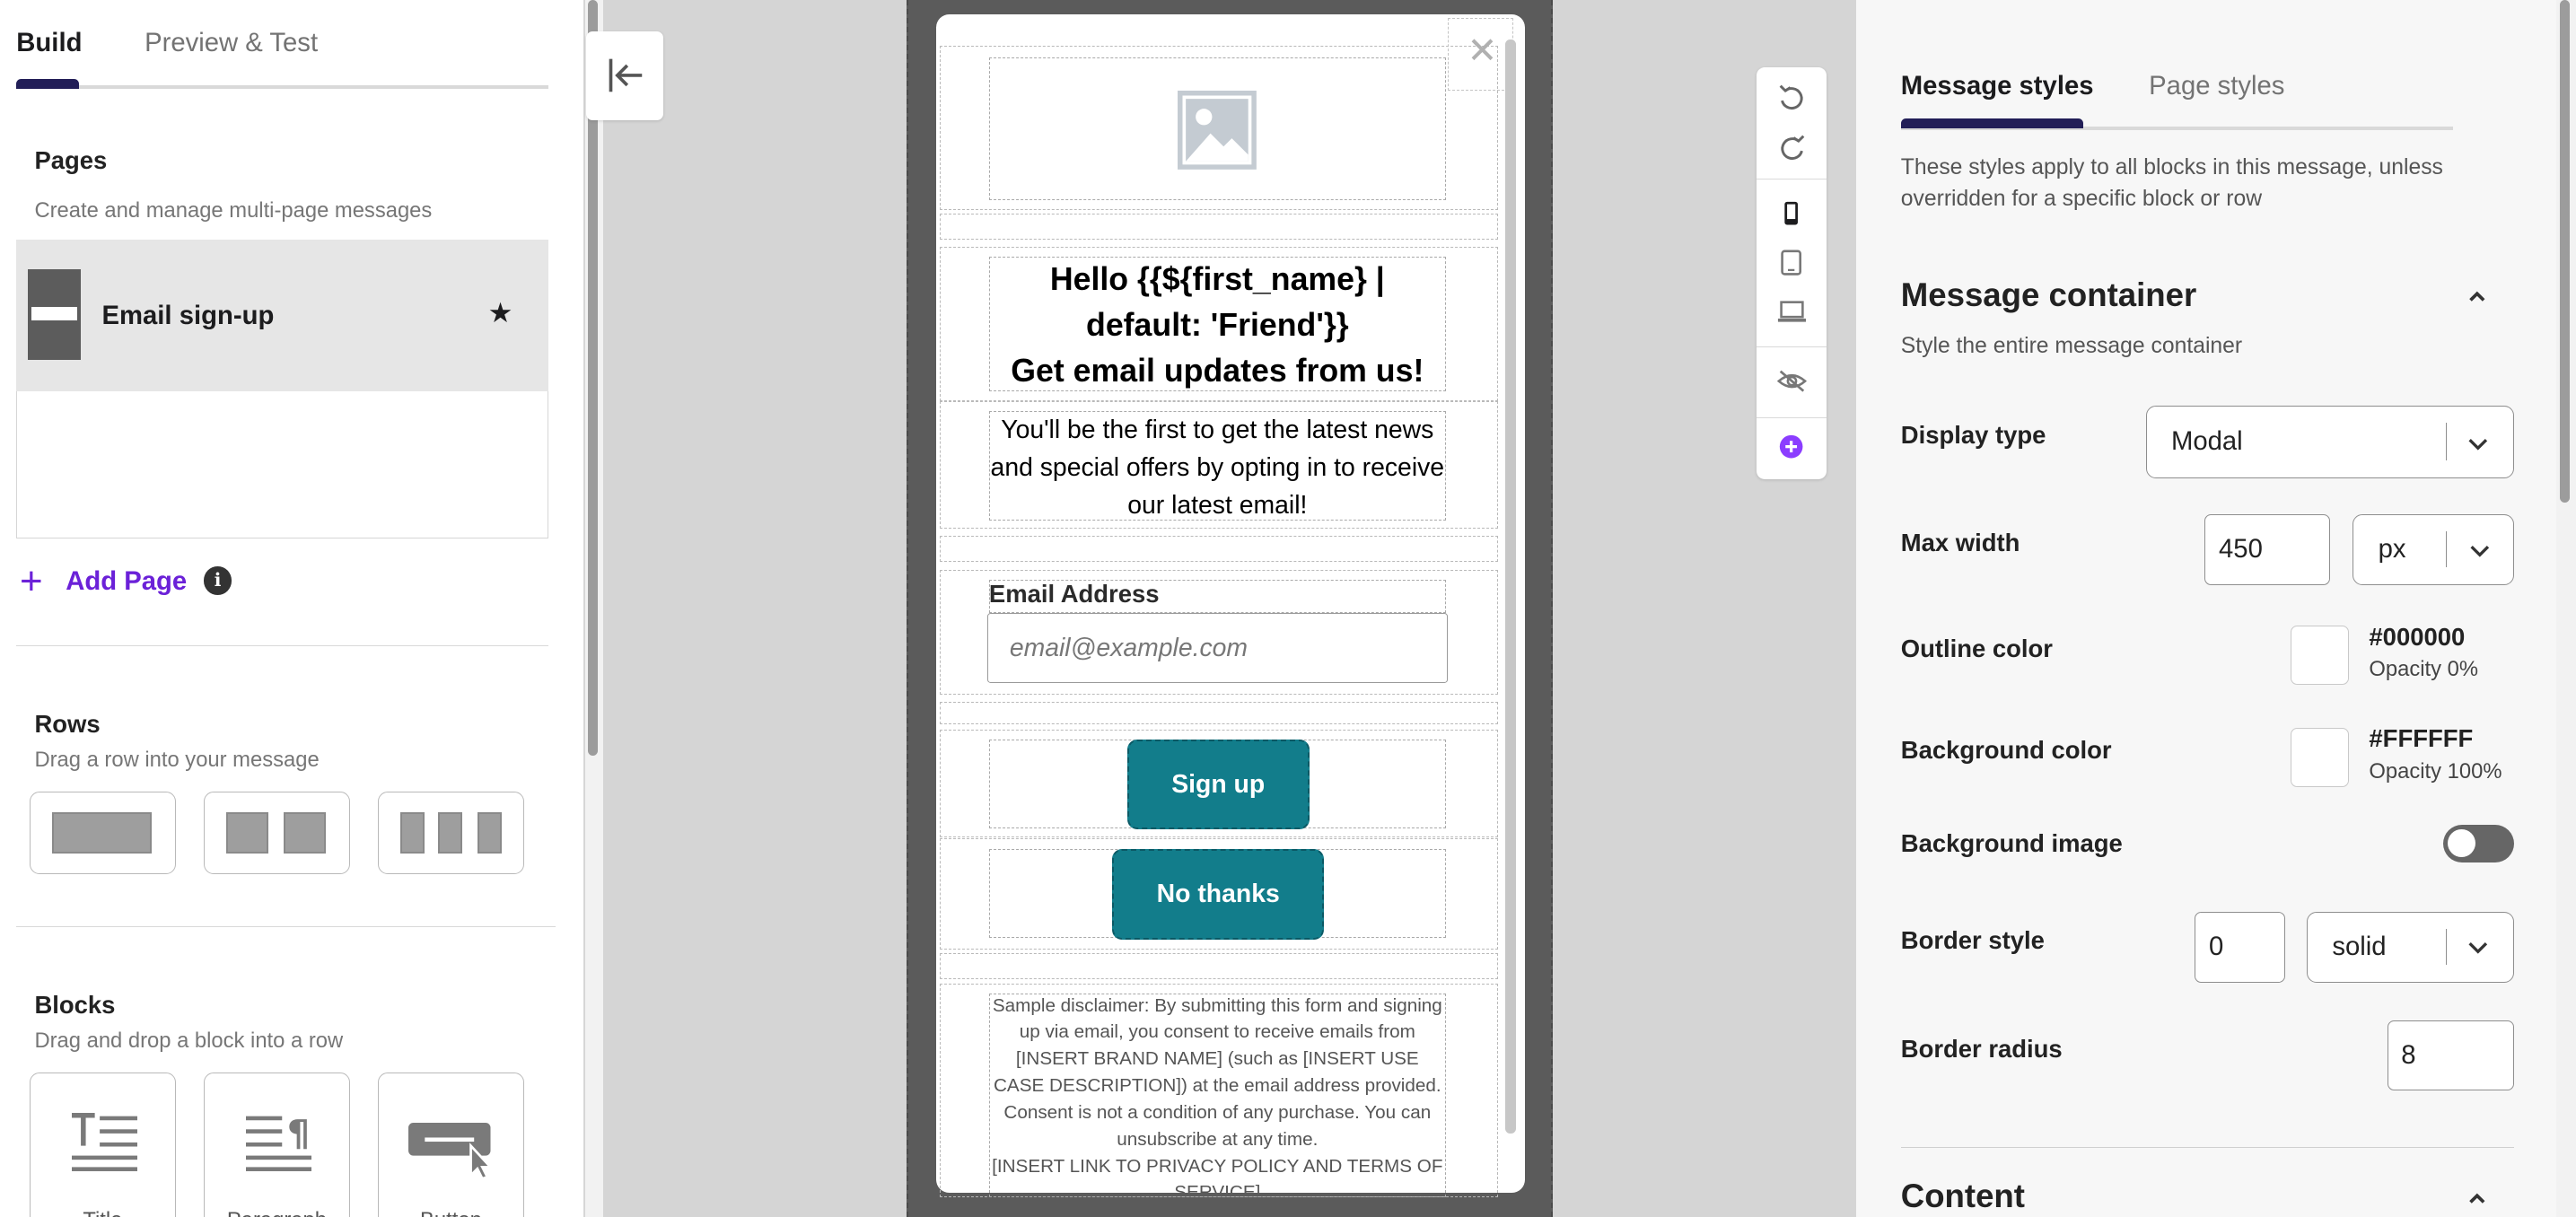  What do you see at coordinates (1981, 1049) in the screenshot?
I see `border-radius-label: Border radius` at bounding box center [1981, 1049].